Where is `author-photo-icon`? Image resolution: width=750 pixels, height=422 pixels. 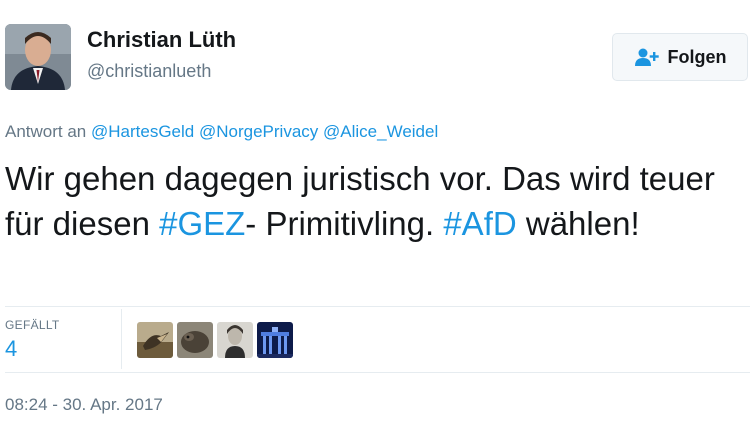 author-photo-icon is located at coordinates (38, 57).